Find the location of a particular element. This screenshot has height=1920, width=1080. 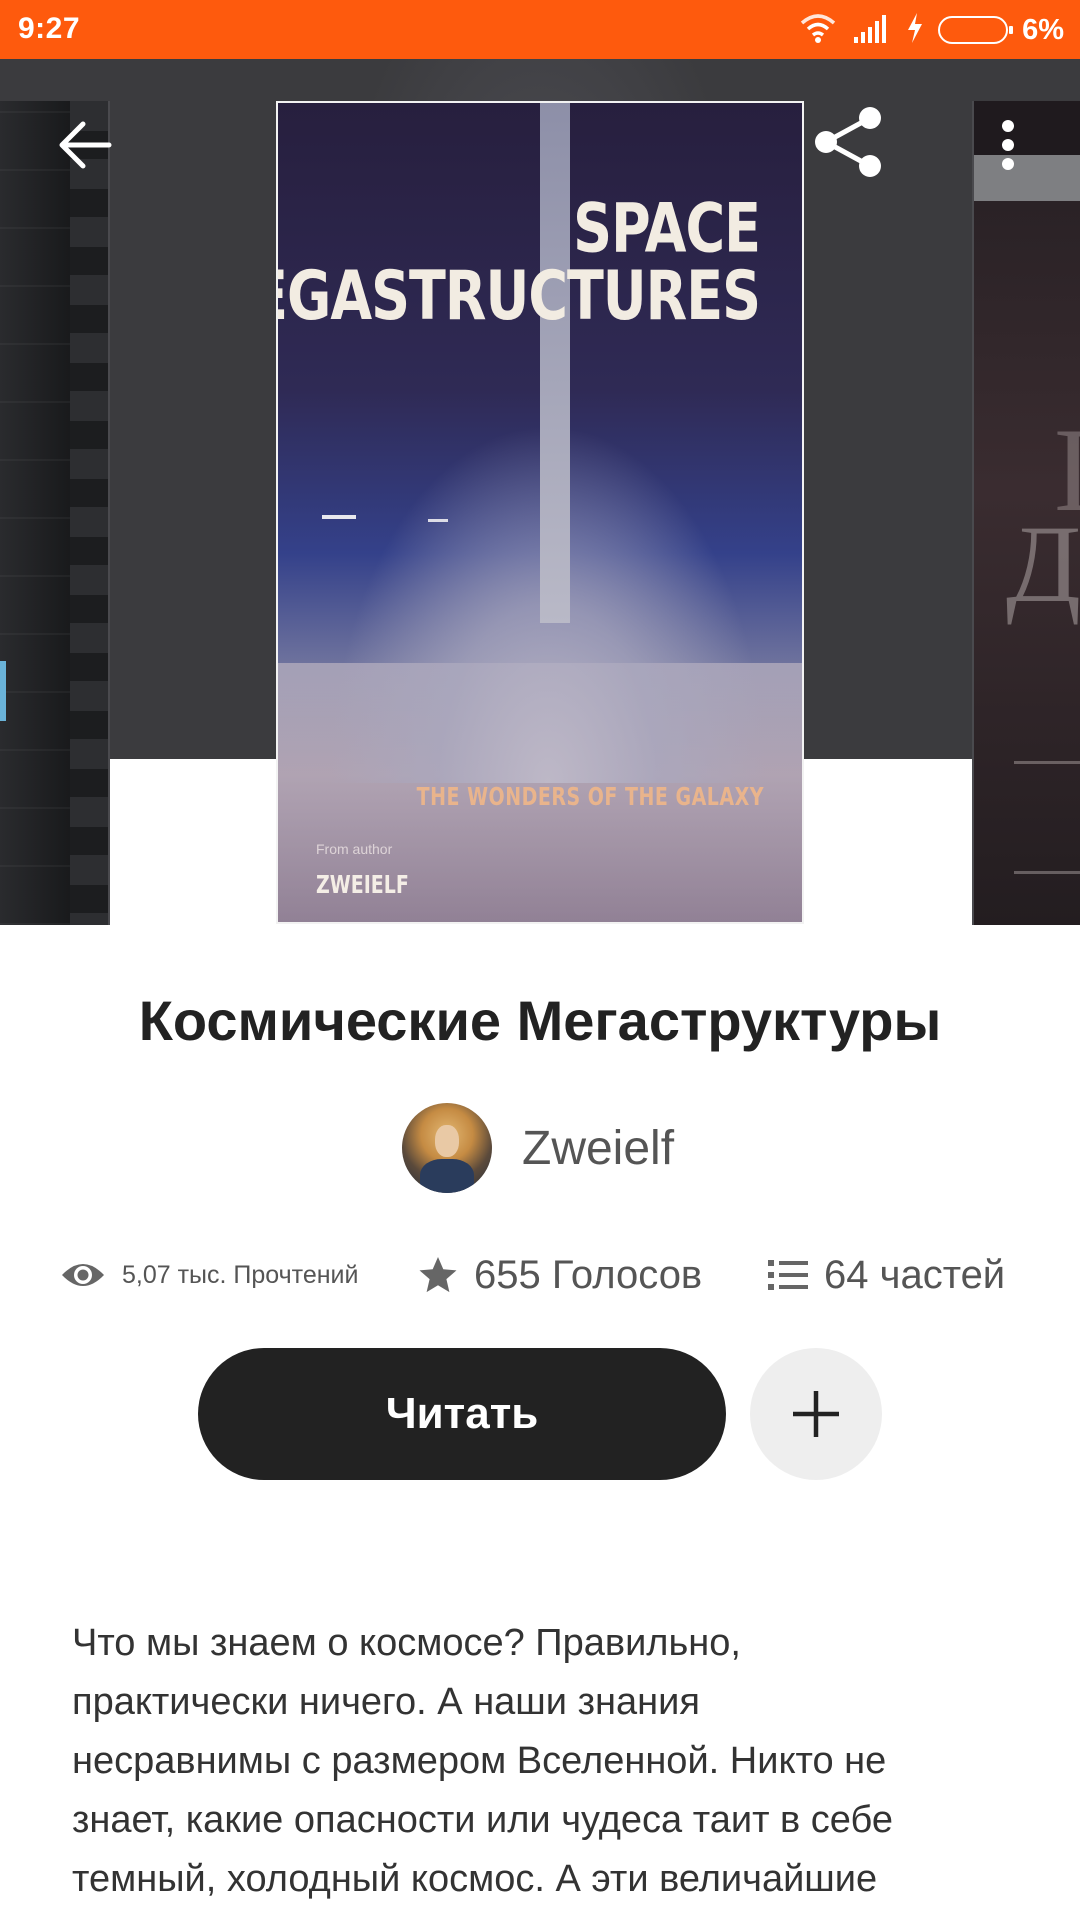

description-line: Что мы знаем о космосе? Правильно, is located at coordinates (406, 1643).